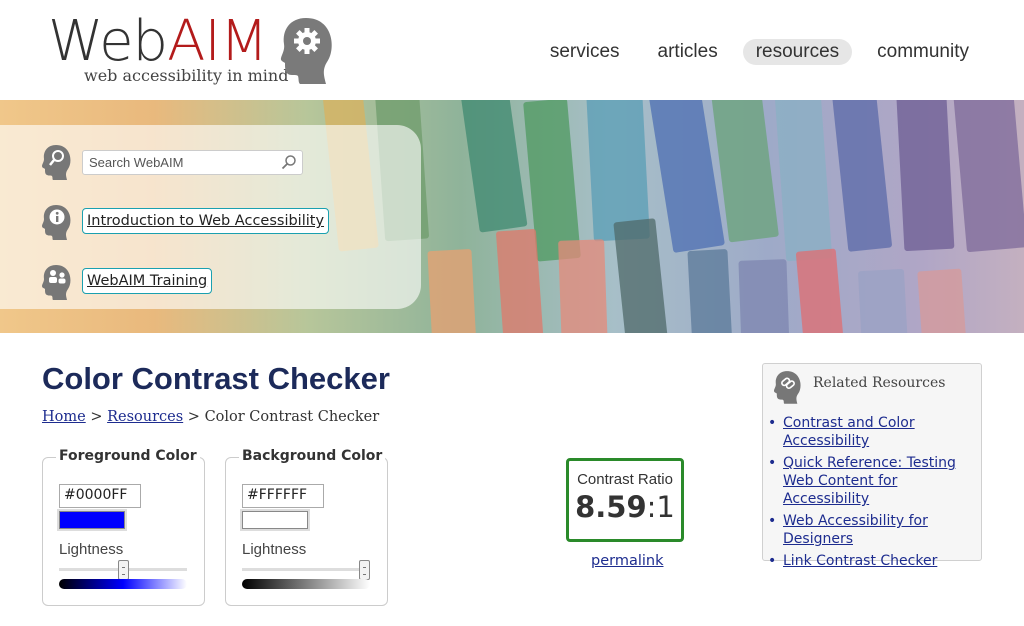  I want to click on logo-web: Web, so click(108, 41).